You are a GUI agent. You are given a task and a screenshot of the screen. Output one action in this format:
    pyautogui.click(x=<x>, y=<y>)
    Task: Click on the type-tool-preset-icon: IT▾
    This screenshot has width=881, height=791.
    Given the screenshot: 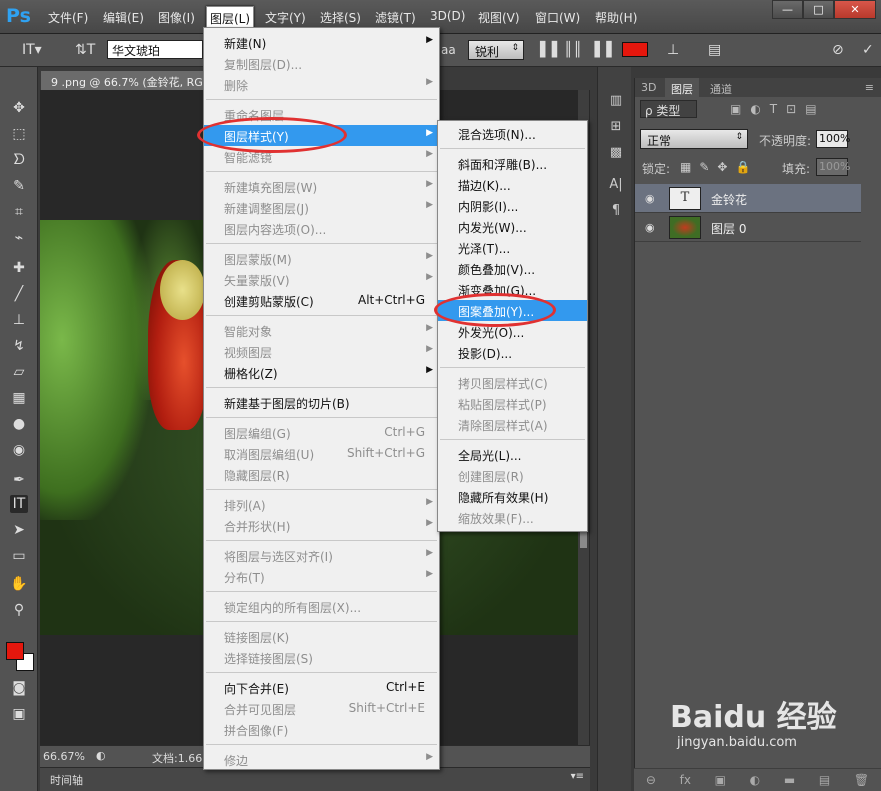 What is the action you would take?
    pyautogui.click(x=32, y=50)
    